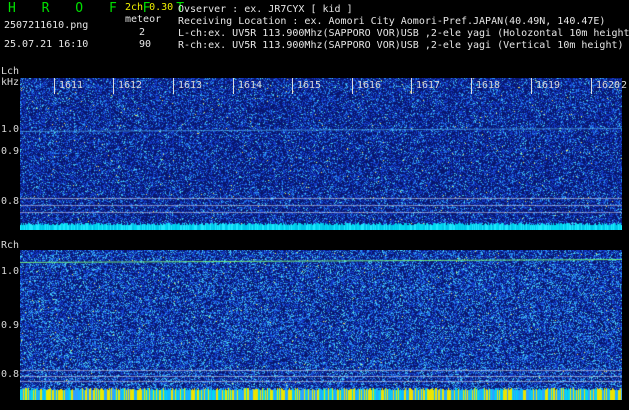 The image size is (629, 410). Describe the element at coordinates (265, 9) in the screenshot. I see `observer-line: Ovserver : ex. JR7CYX [ kid ]` at that location.